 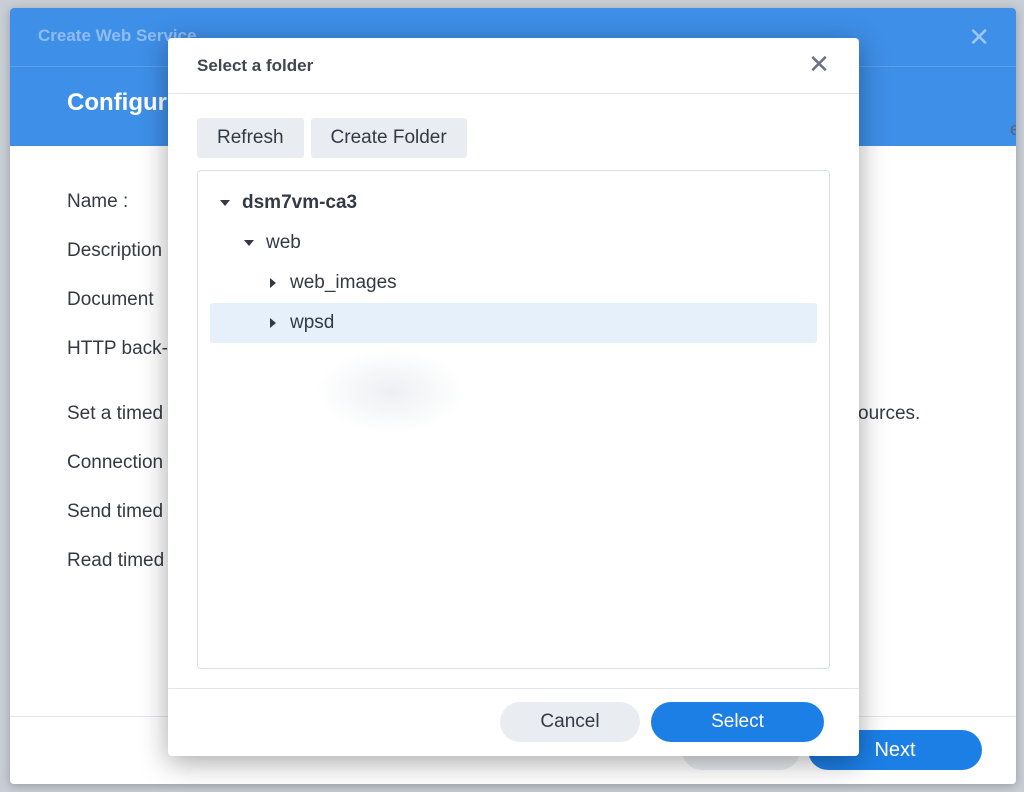 I want to click on tree-node-web-images: web_images, so click(x=331, y=283).